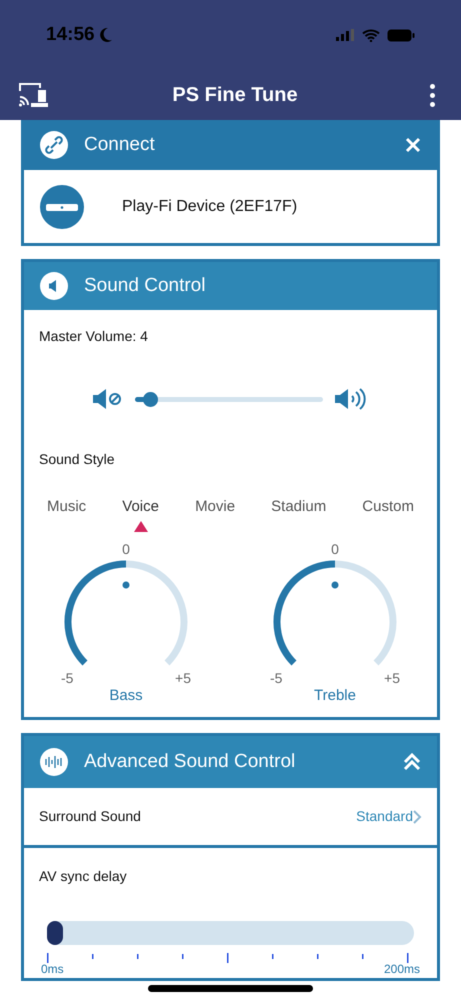  I want to click on link-icon, so click(54, 145).